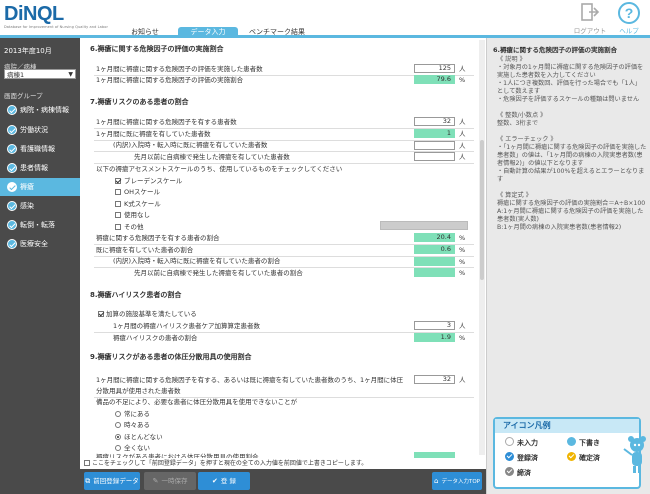  Describe the element at coordinates (197, 402) in the screenshot. I see `s9-equipment-question: 備品の不足により、必要な患者に体圧分散用具を使用できないことが` at that location.